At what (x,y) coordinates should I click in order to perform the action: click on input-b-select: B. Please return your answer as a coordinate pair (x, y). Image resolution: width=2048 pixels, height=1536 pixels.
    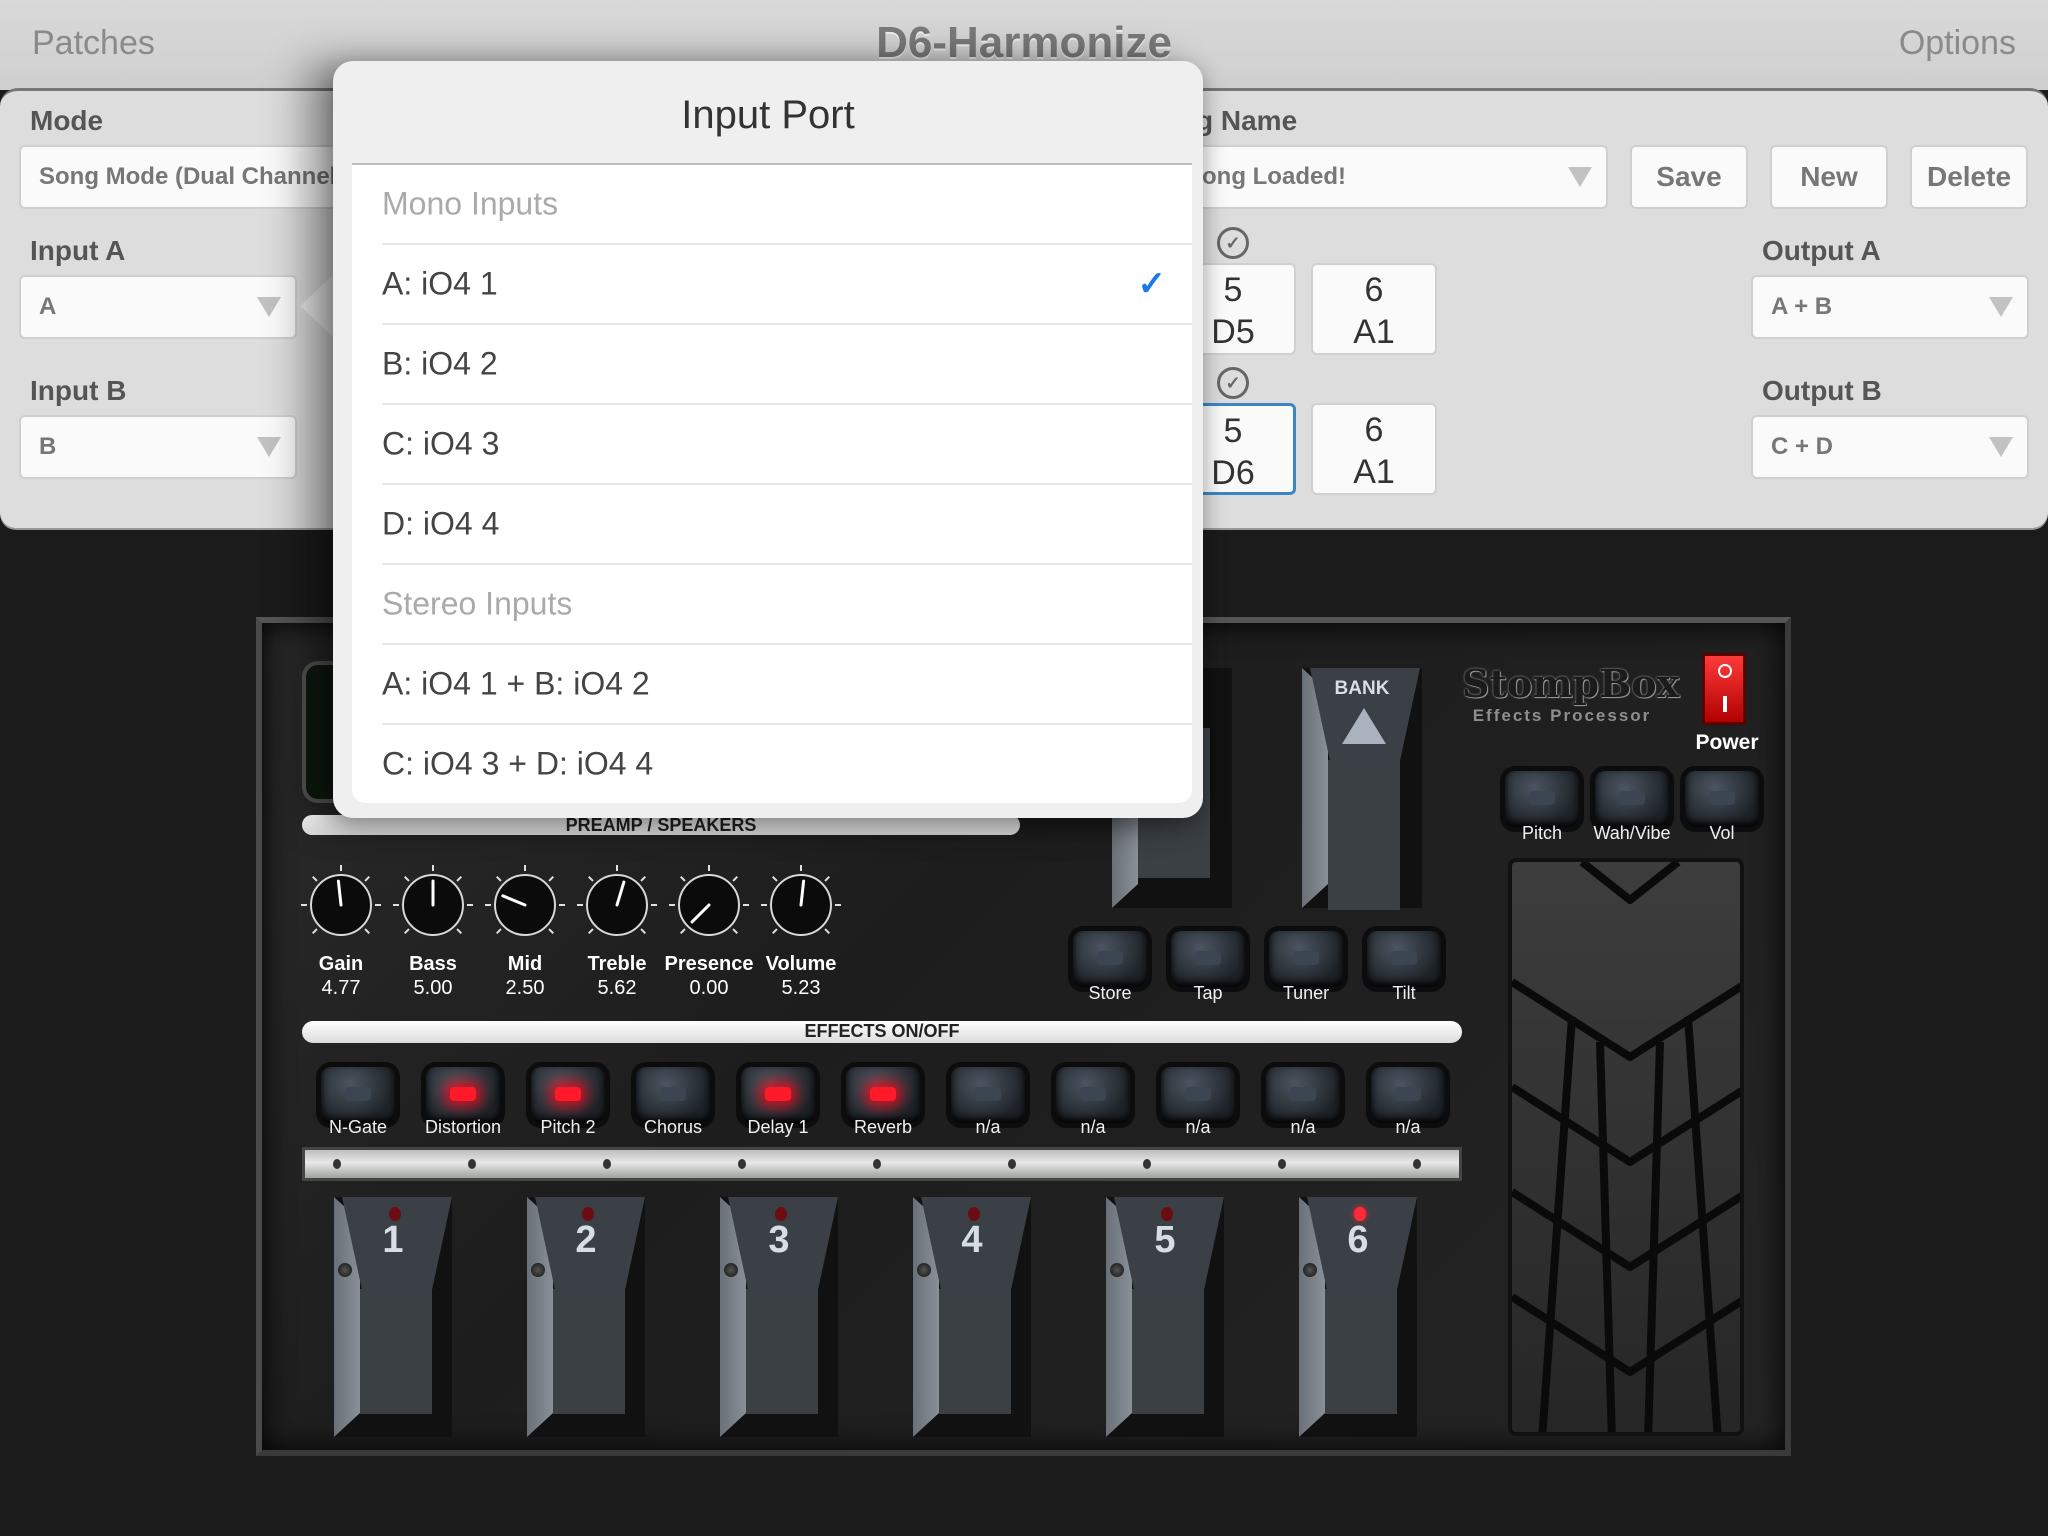
    Looking at the image, I should click on (158, 447).